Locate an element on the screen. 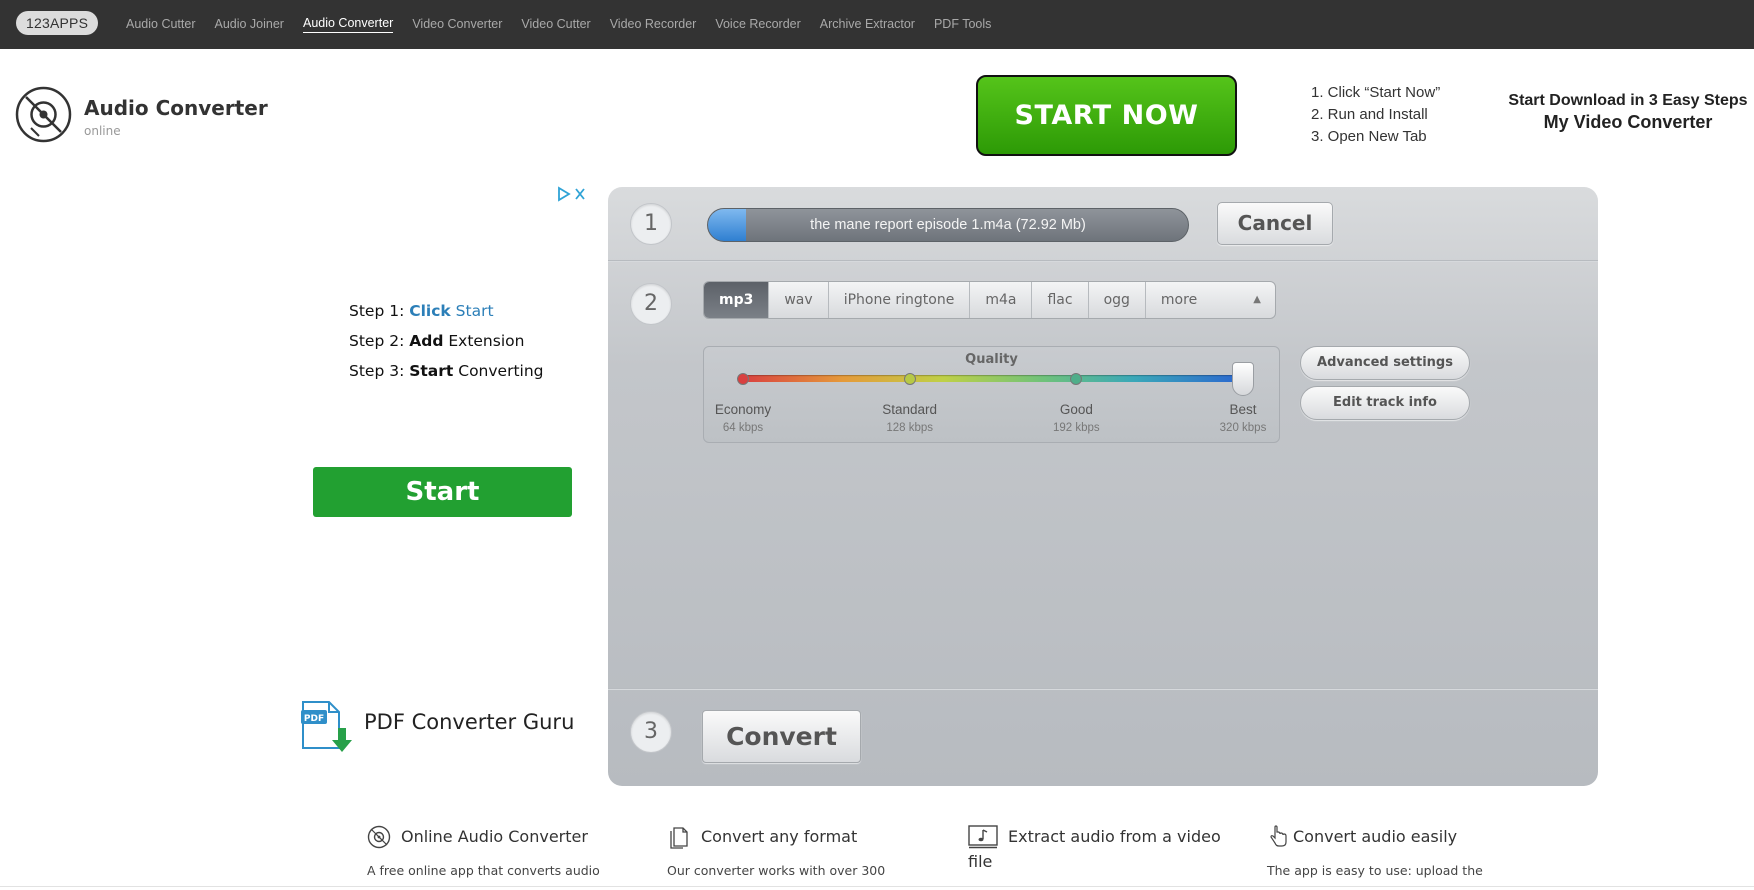 The width and height of the screenshot is (1754, 890). feature-title-line-2: file is located at coordinates (980, 861).